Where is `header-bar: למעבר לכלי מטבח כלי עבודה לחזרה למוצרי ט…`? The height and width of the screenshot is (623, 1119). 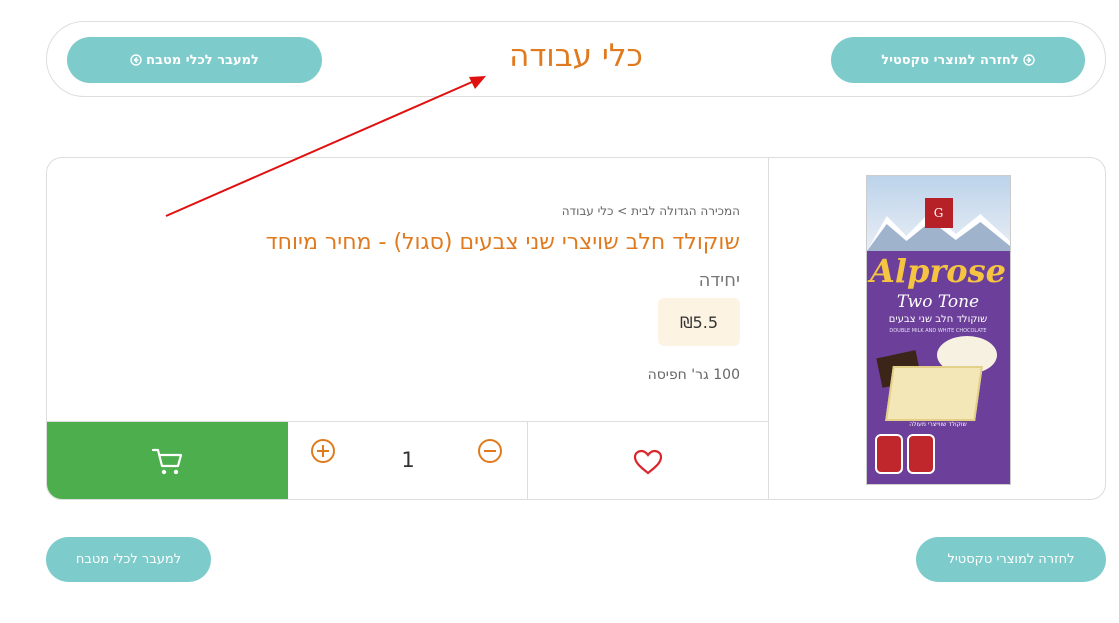 header-bar: למעבר לכלי מטבח כלי עבודה לחזרה למוצרי ט… is located at coordinates (576, 59).